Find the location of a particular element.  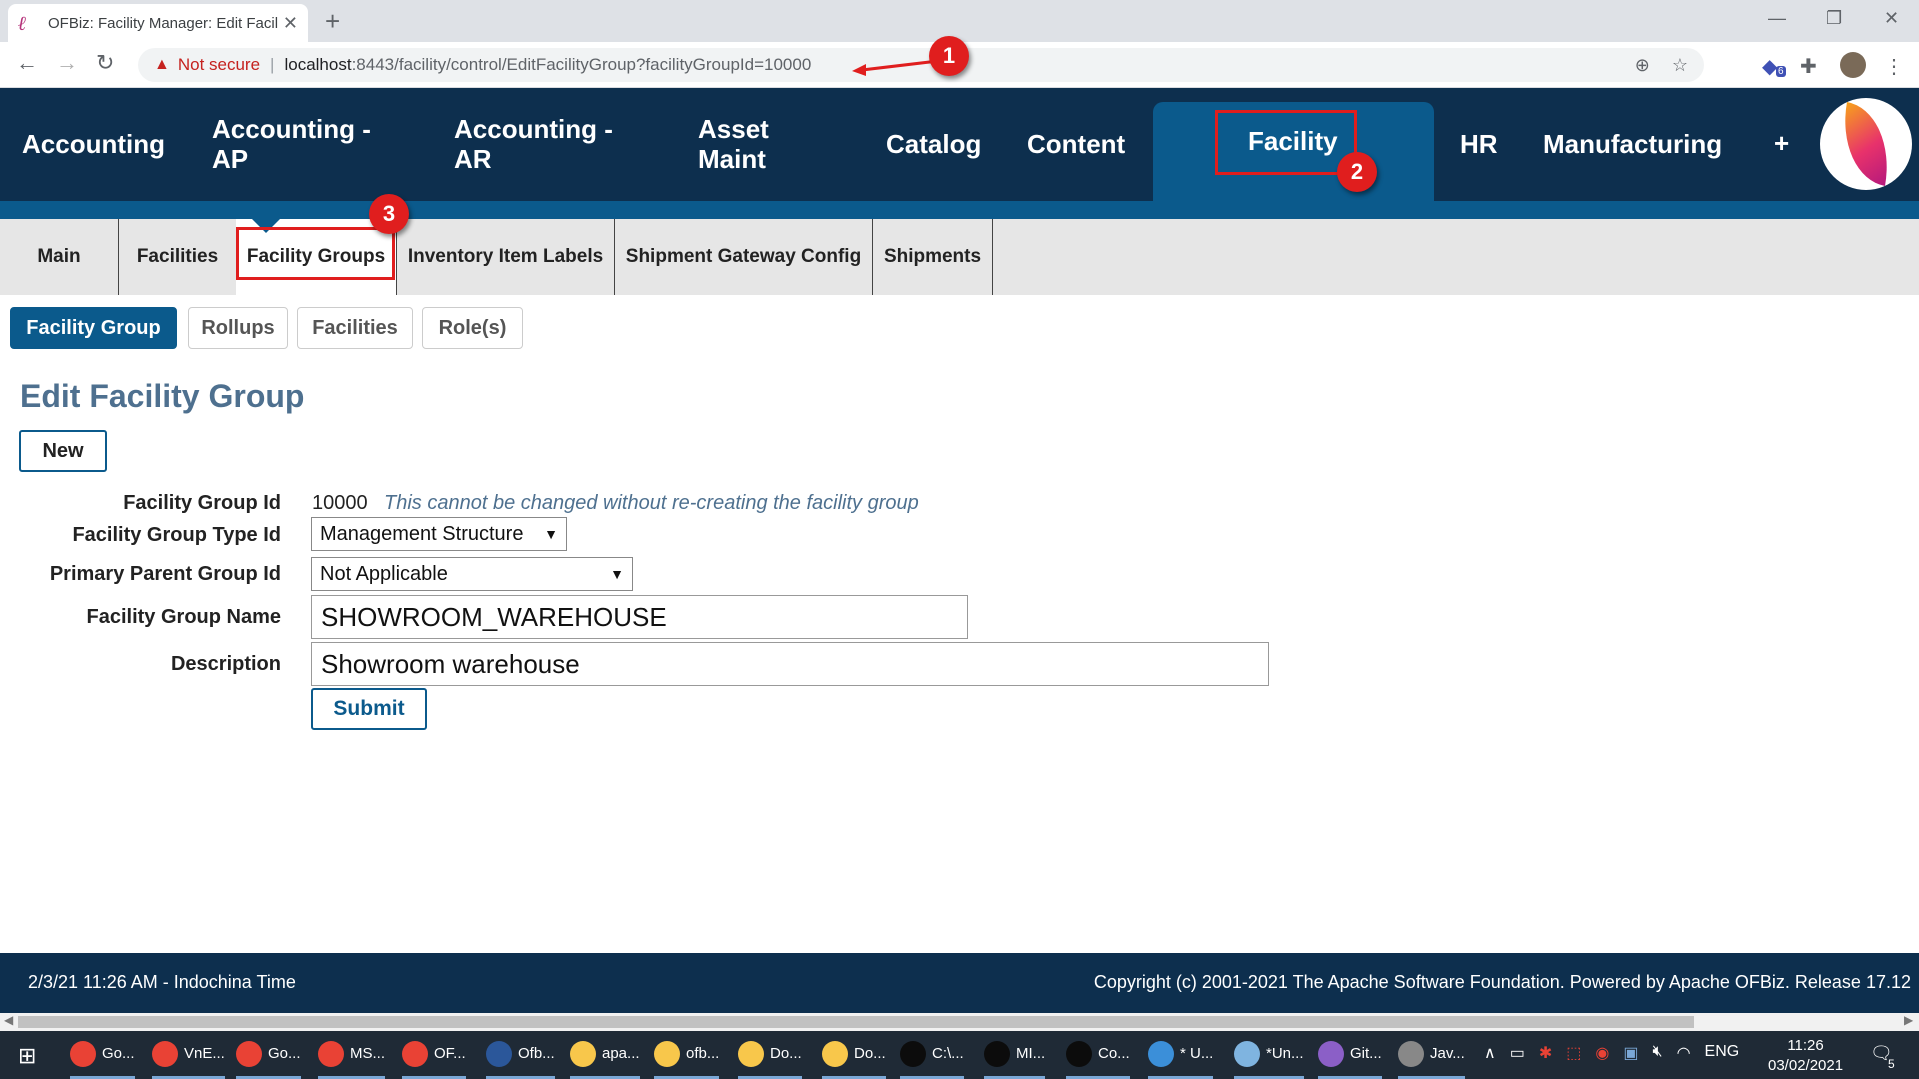

app-nav-more: + is located at coordinates (1781, 143).